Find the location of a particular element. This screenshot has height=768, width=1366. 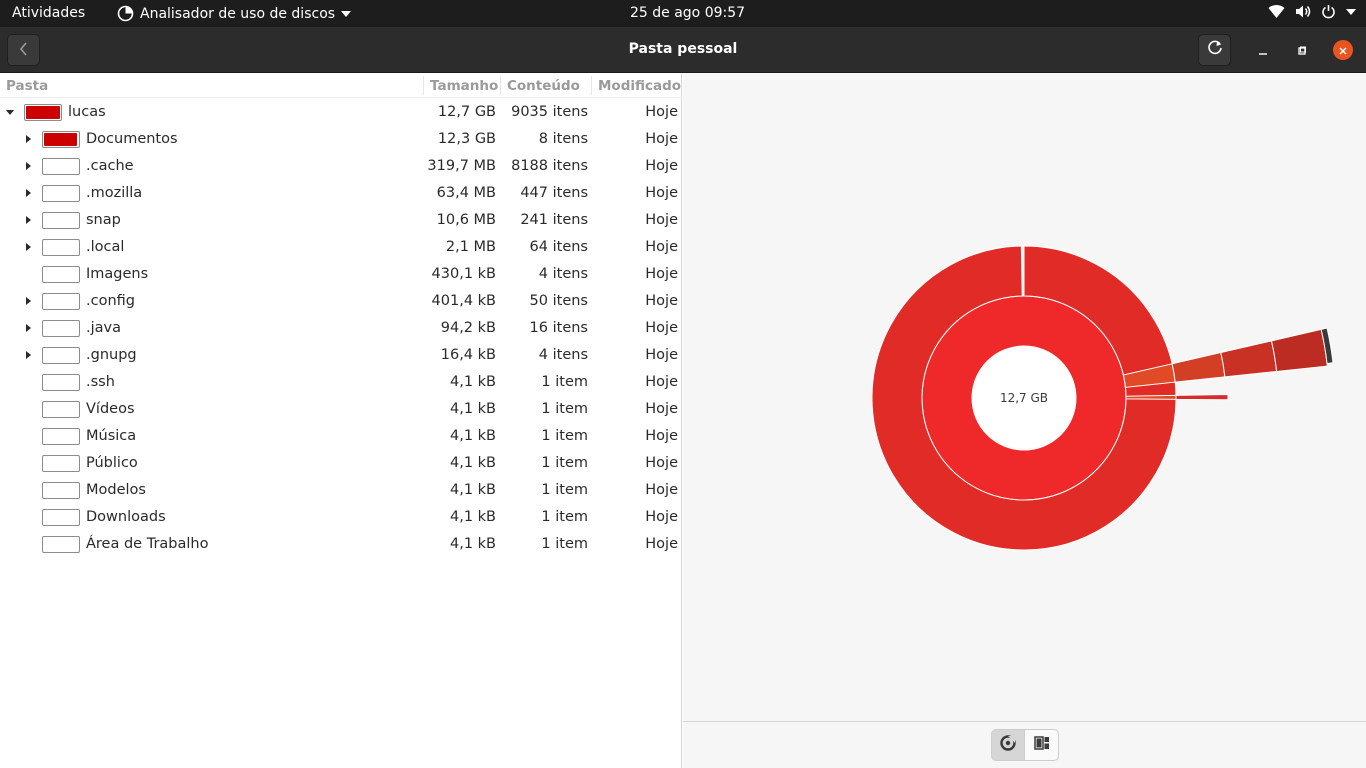

maximize-button is located at coordinates (1302, 50).